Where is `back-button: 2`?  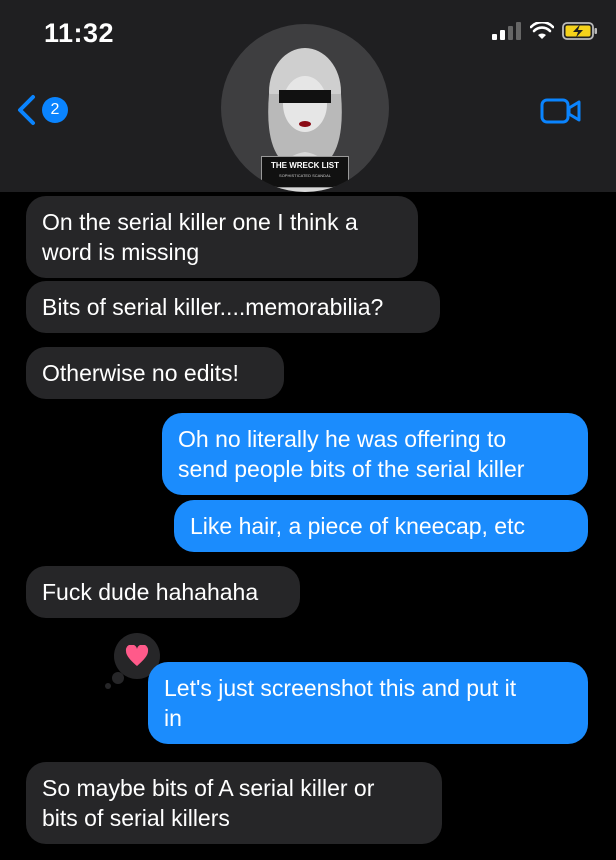
back-button: 2 is located at coordinates (42, 110).